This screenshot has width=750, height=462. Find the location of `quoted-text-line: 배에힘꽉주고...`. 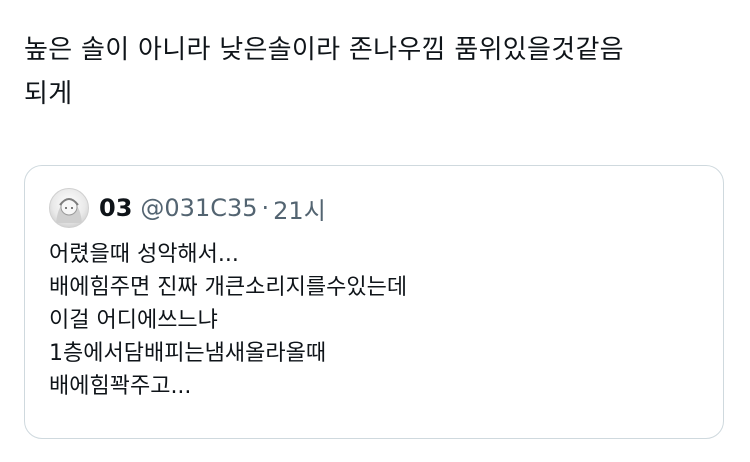

quoted-text-line: 배에힘꽉주고... is located at coordinates (120, 386).